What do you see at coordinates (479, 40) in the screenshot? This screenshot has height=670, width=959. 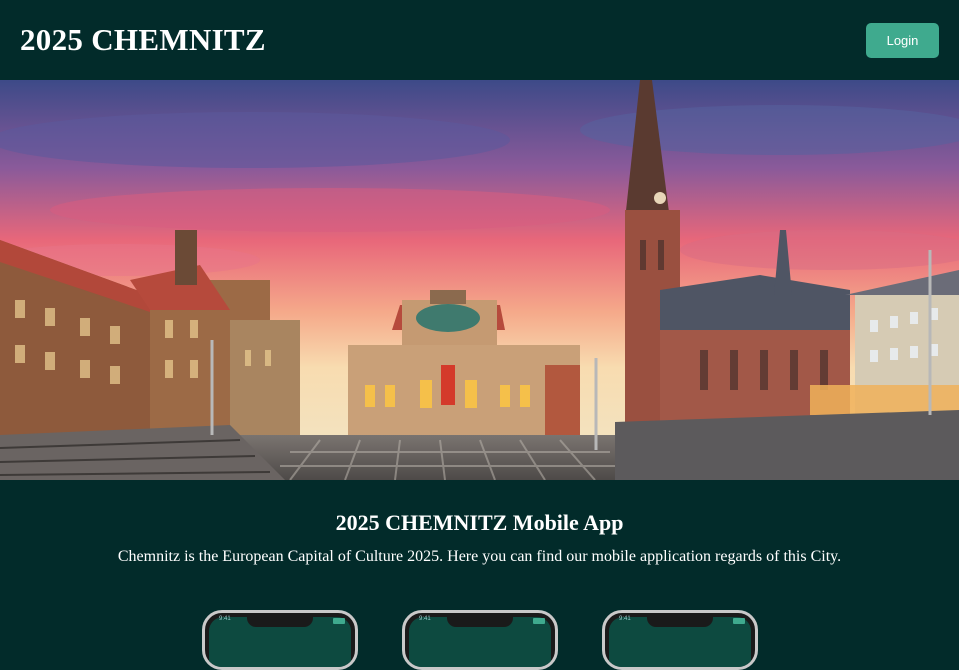 I see `top-header: 2025 CHEMNITZ Login` at bounding box center [479, 40].